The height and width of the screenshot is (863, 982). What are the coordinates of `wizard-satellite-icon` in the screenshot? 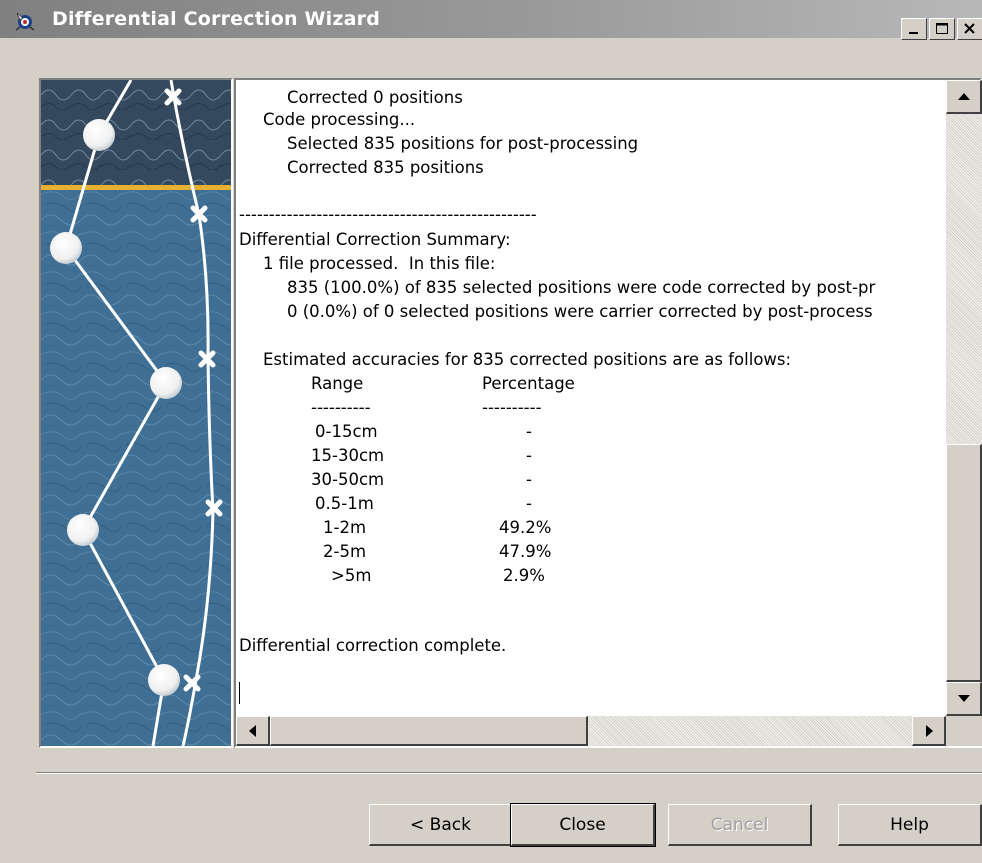 It's located at (25, 20).